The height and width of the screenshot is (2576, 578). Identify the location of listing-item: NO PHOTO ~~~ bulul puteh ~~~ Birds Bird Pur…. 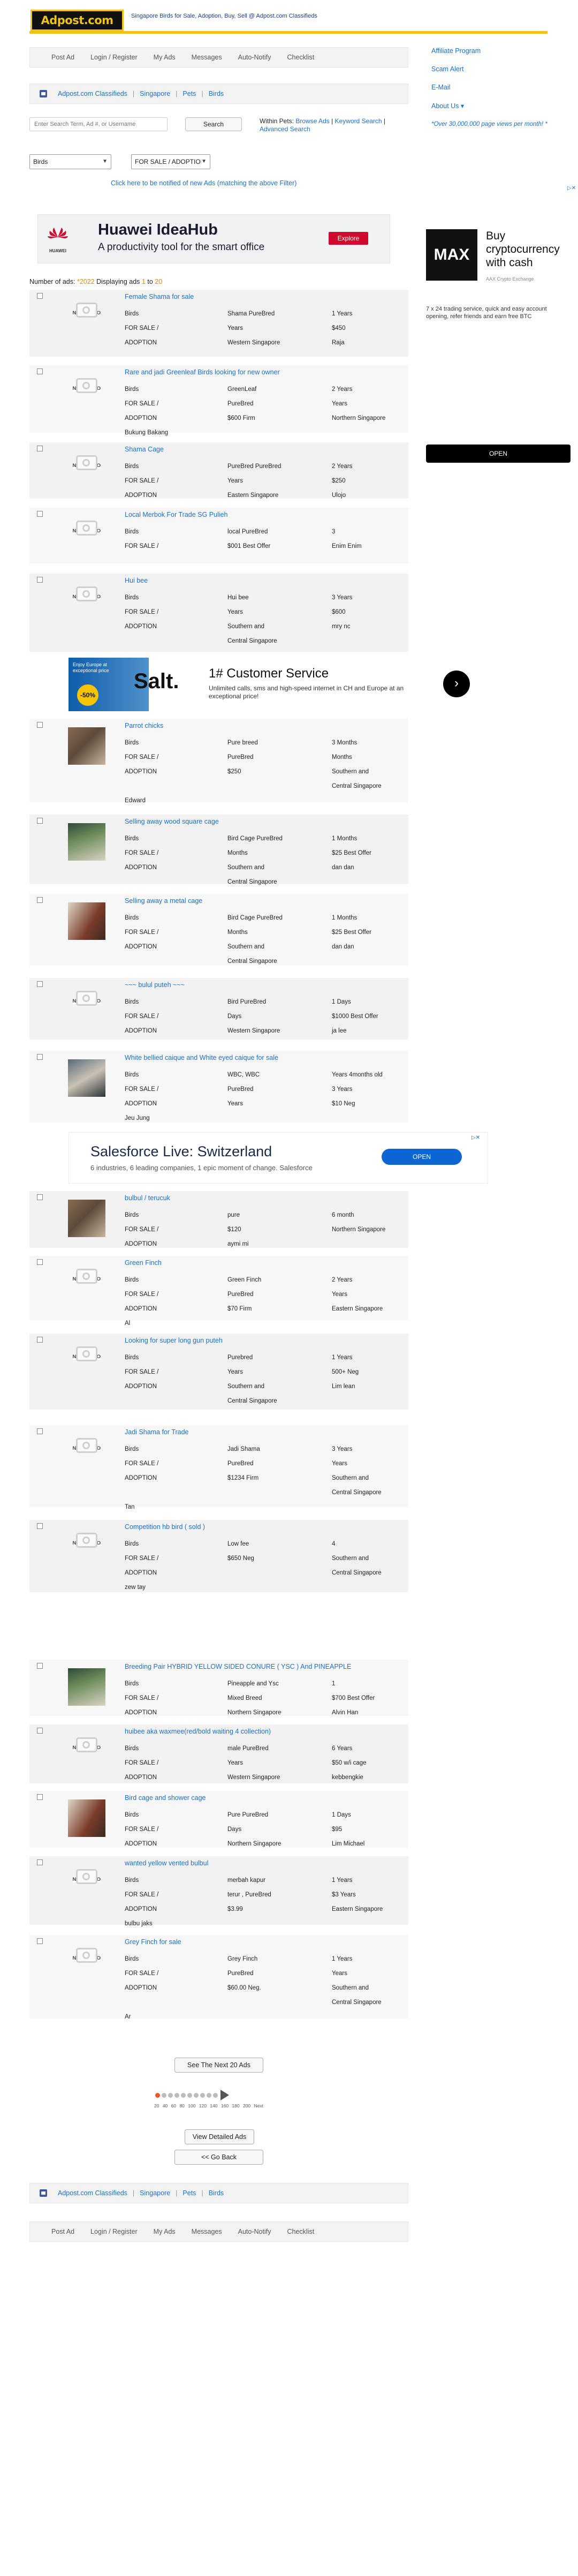
(218, 1009).